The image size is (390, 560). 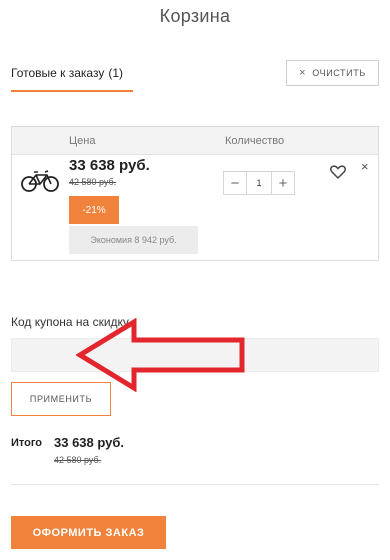 I want to click on clear-cart-button: × ОЧИСТИТЬ, so click(x=332, y=73).